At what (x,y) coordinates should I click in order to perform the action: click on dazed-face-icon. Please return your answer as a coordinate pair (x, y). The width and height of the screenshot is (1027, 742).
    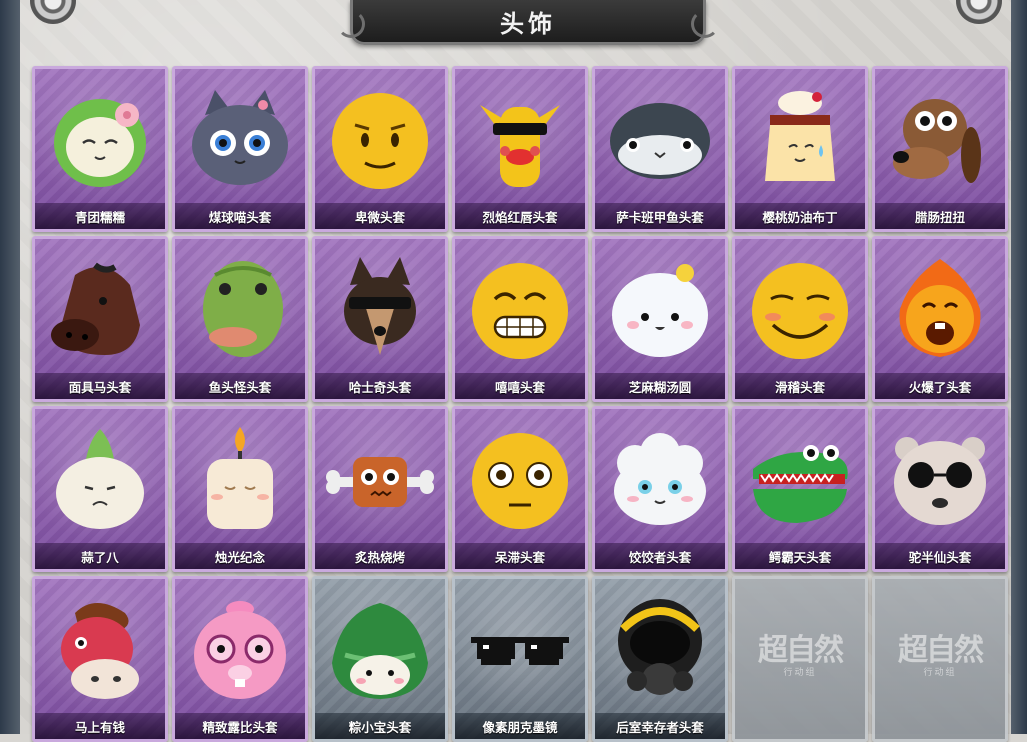
    Looking at the image, I should click on (520, 481).